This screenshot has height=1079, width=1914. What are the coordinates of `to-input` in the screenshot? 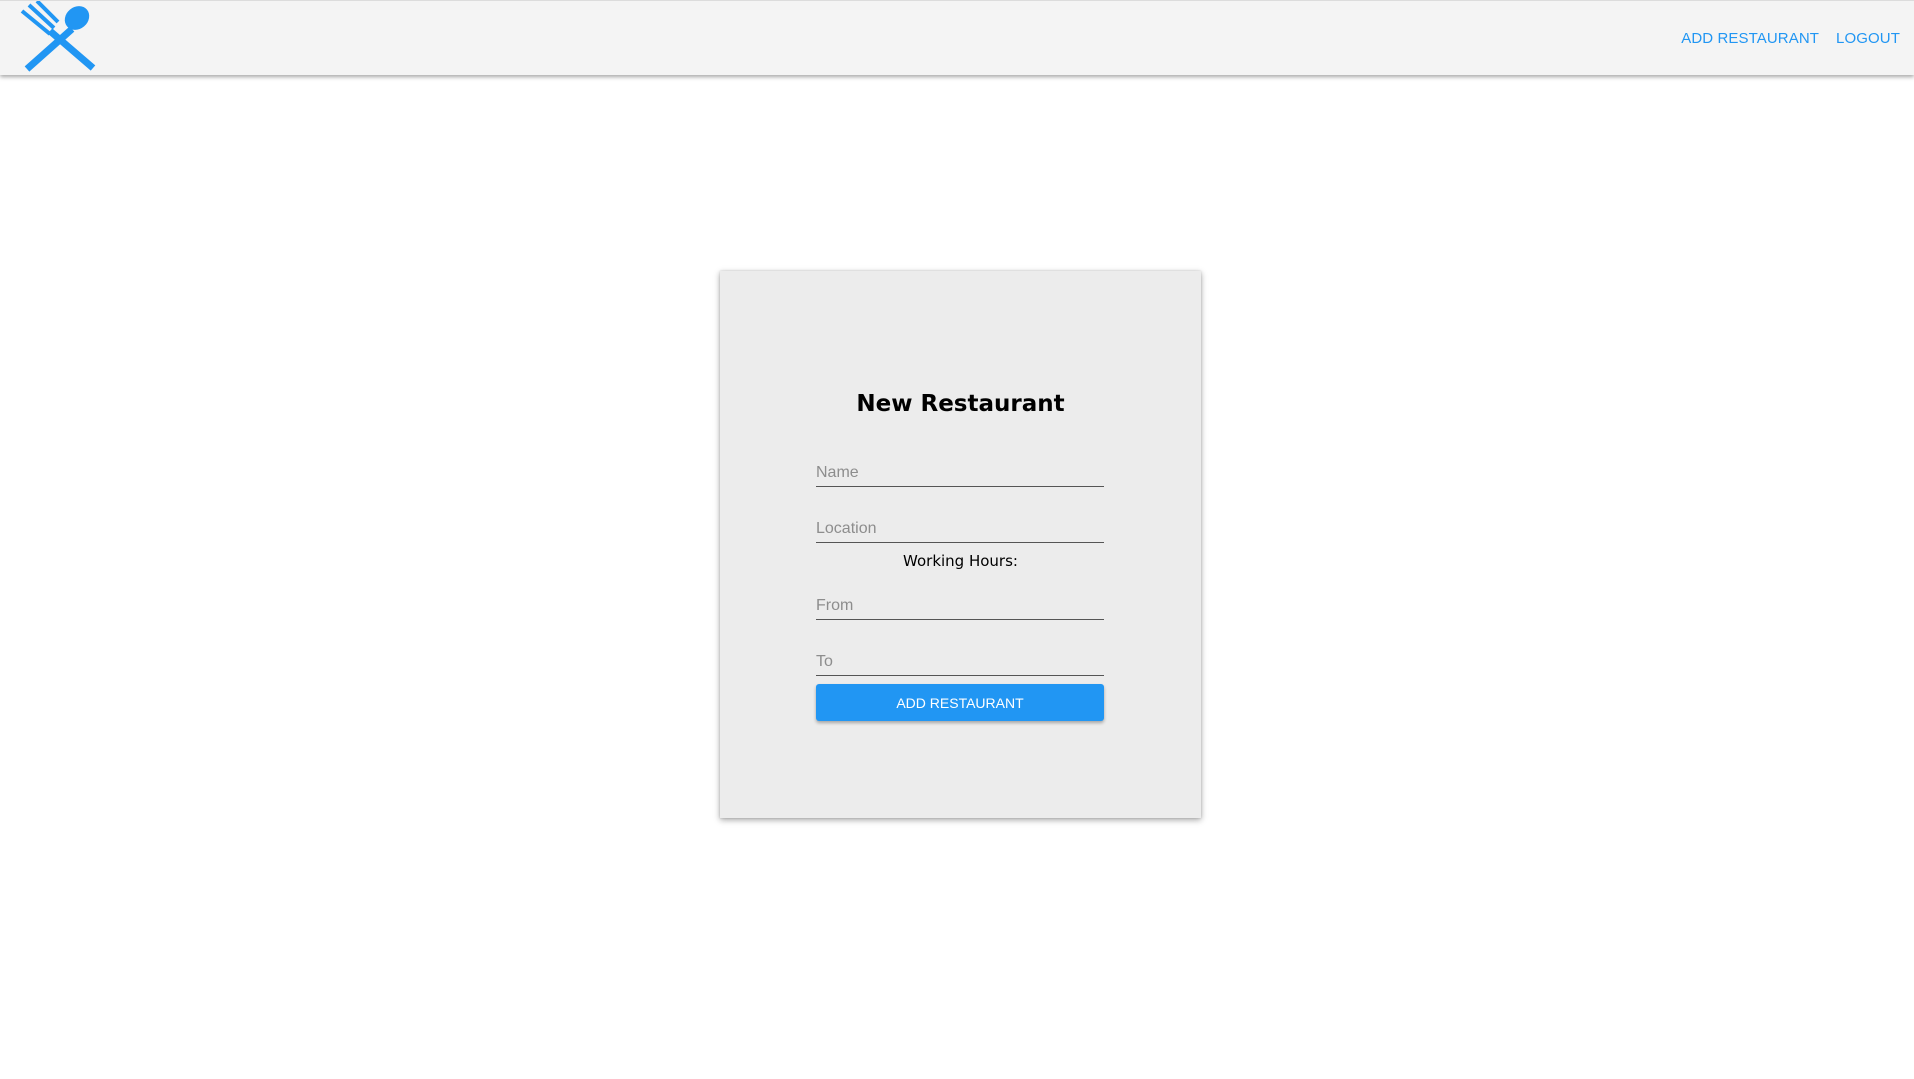 It's located at (960, 662).